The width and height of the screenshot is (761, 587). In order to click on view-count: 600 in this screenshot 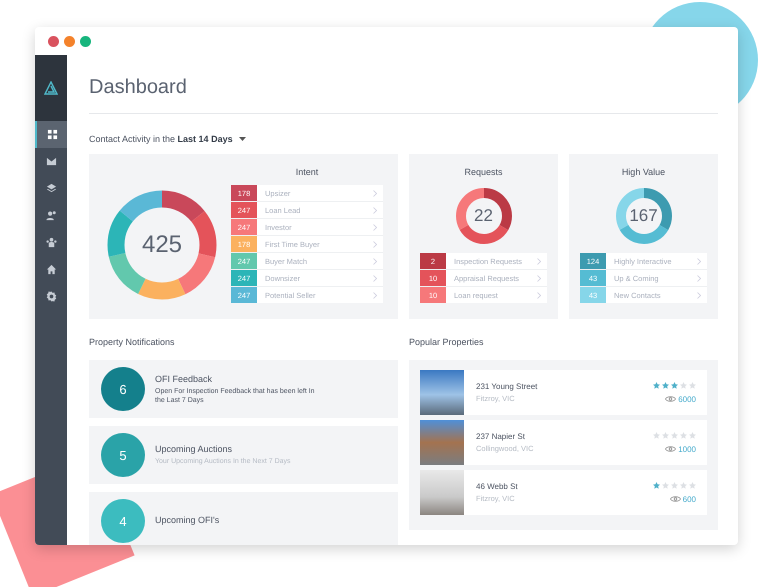, I will do `click(689, 499)`.